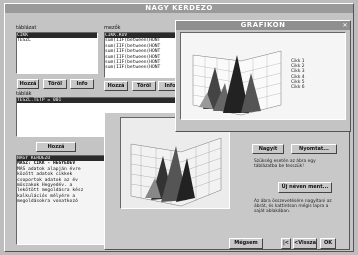  What do you see at coordinates (268, 149) in the screenshot?
I see `zoom-button: Nagyít` at bounding box center [268, 149].